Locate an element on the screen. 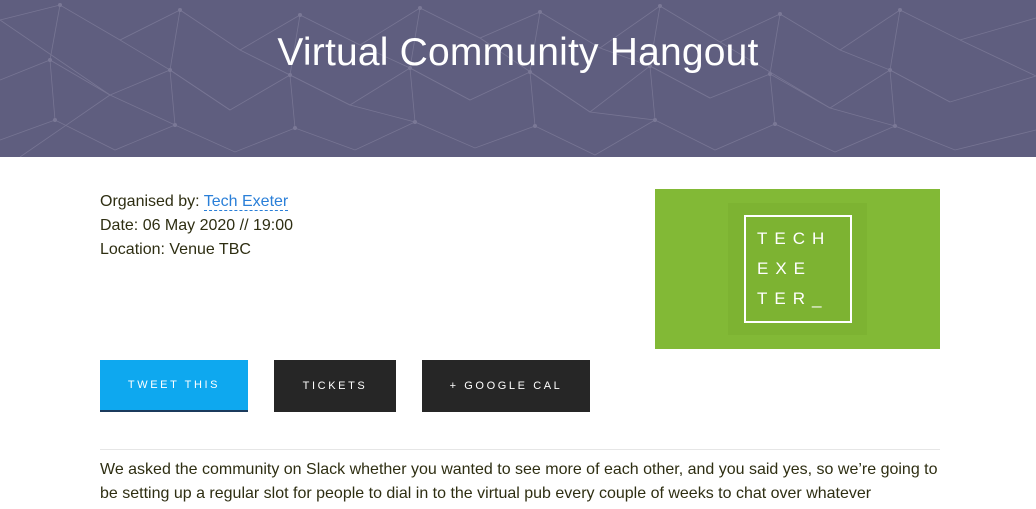  event-date: Date: 06 May 2020 // 19:00 is located at coordinates (197, 225).